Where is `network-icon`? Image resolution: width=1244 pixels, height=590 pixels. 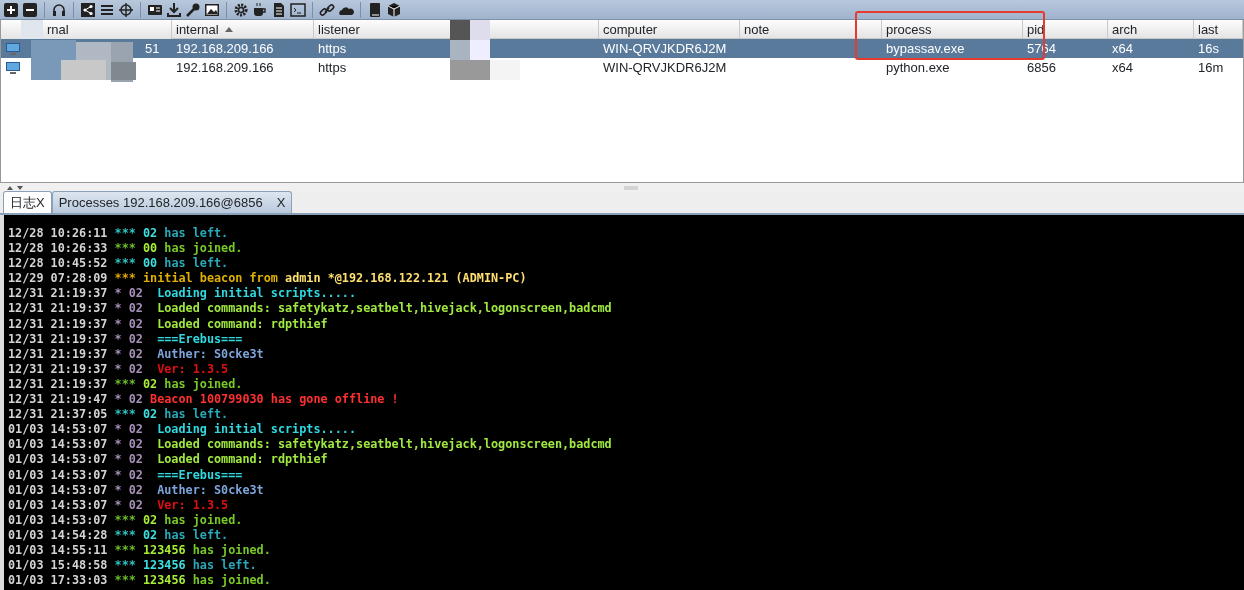
network-icon is located at coordinates (88, 9).